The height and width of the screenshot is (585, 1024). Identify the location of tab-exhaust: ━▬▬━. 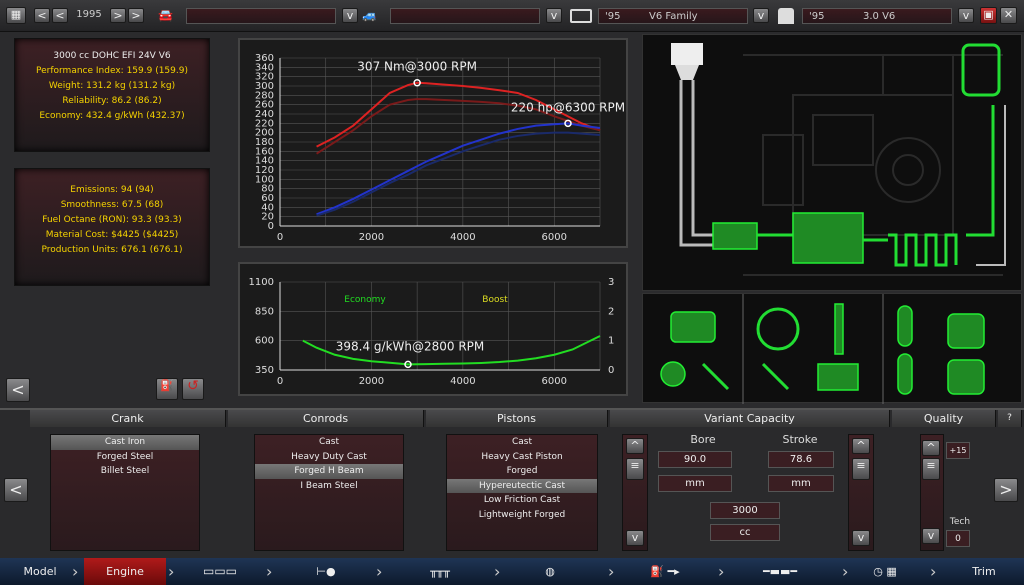
(780, 571).